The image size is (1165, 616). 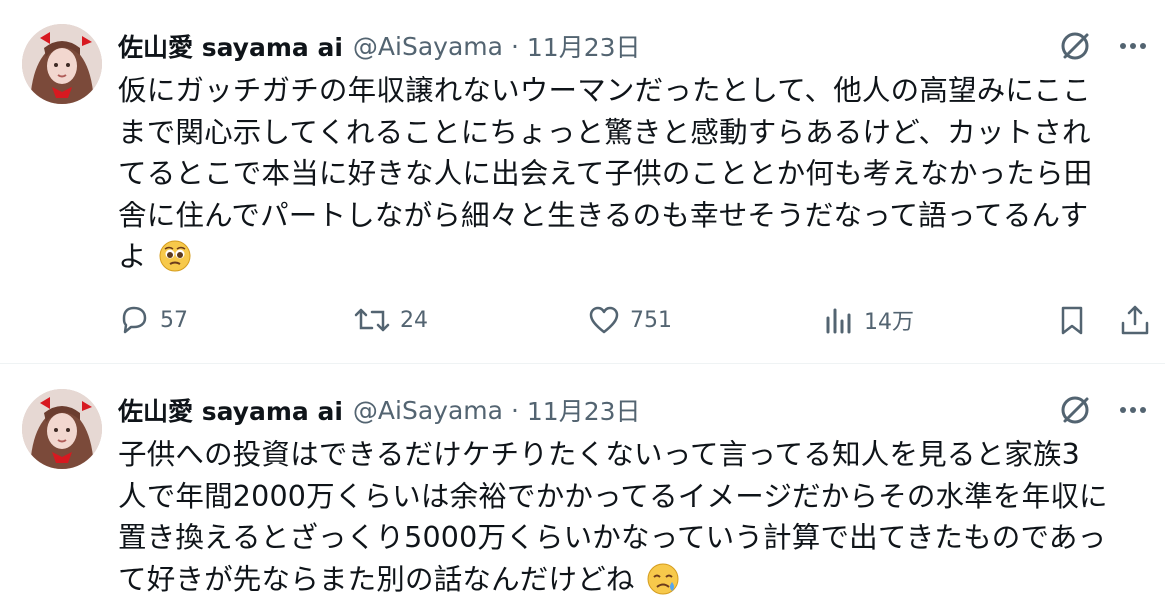 What do you see at coordinates (414, 320) in the screenshot?
I see `retweet-count: 24` at bounding box center [414, 320].